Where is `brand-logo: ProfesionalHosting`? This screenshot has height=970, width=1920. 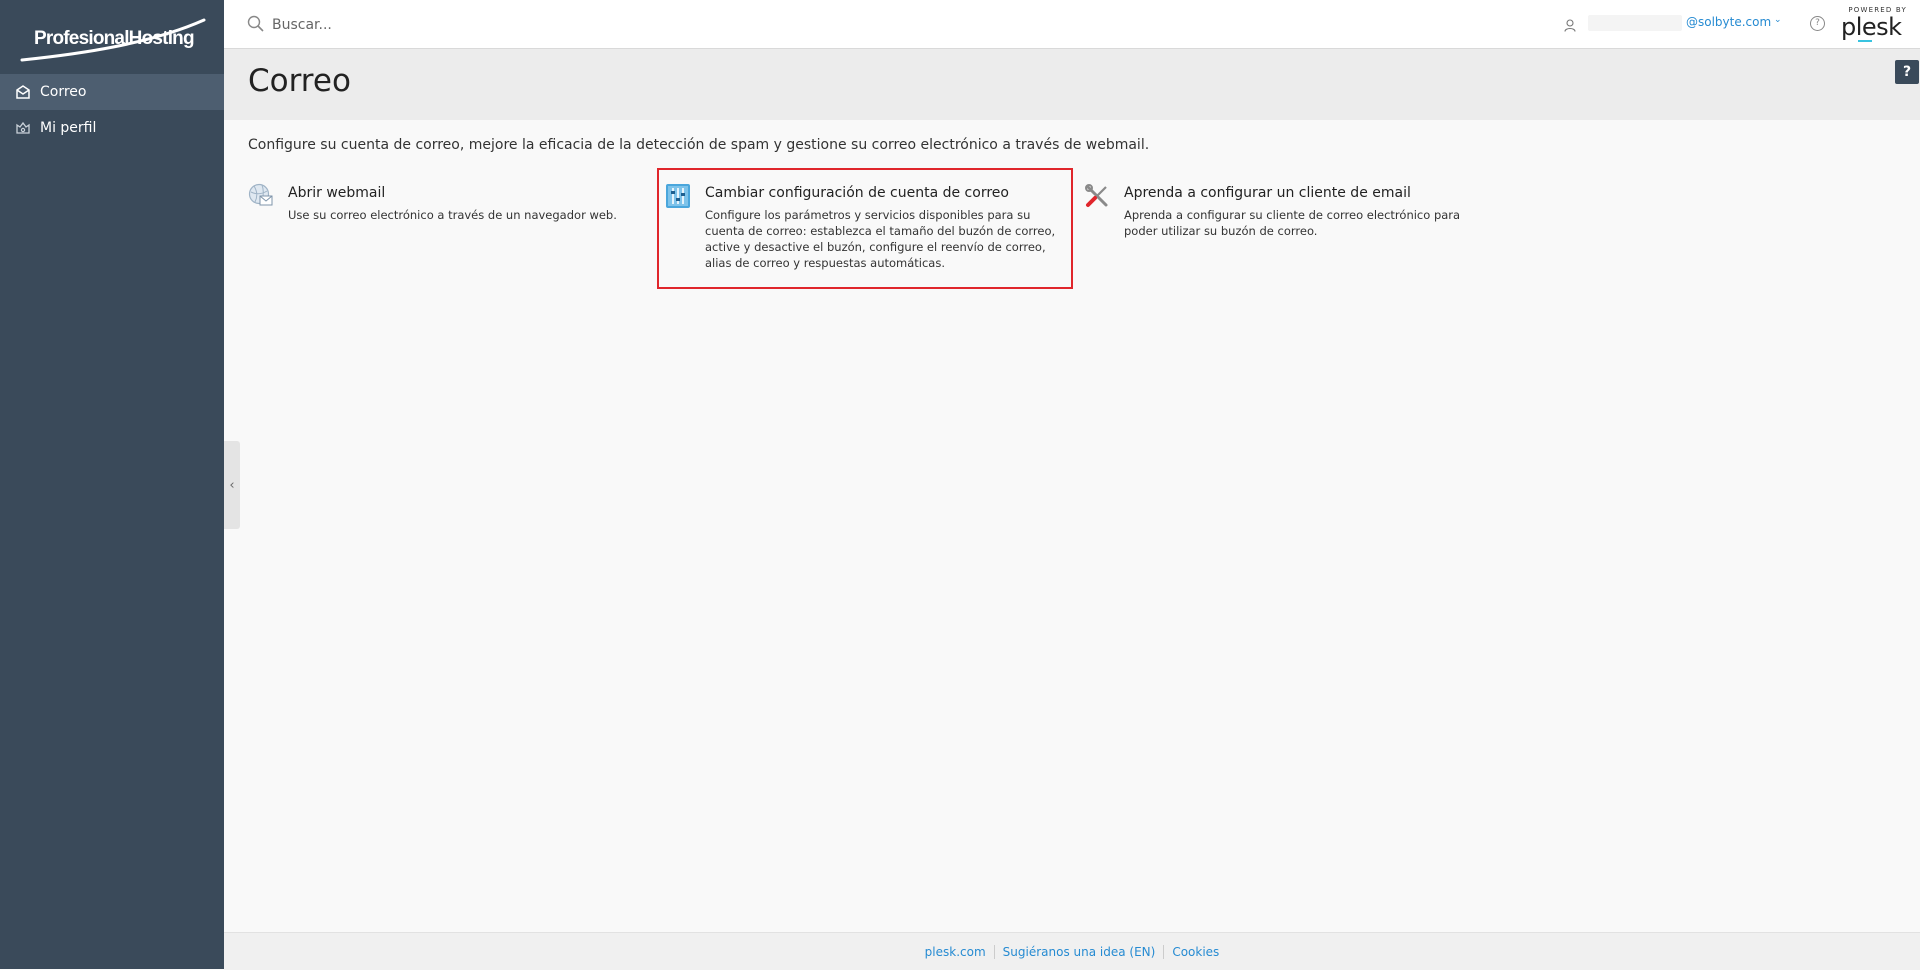
brand-logo: ProfesionalHosting is located at coordinates (115, 42).